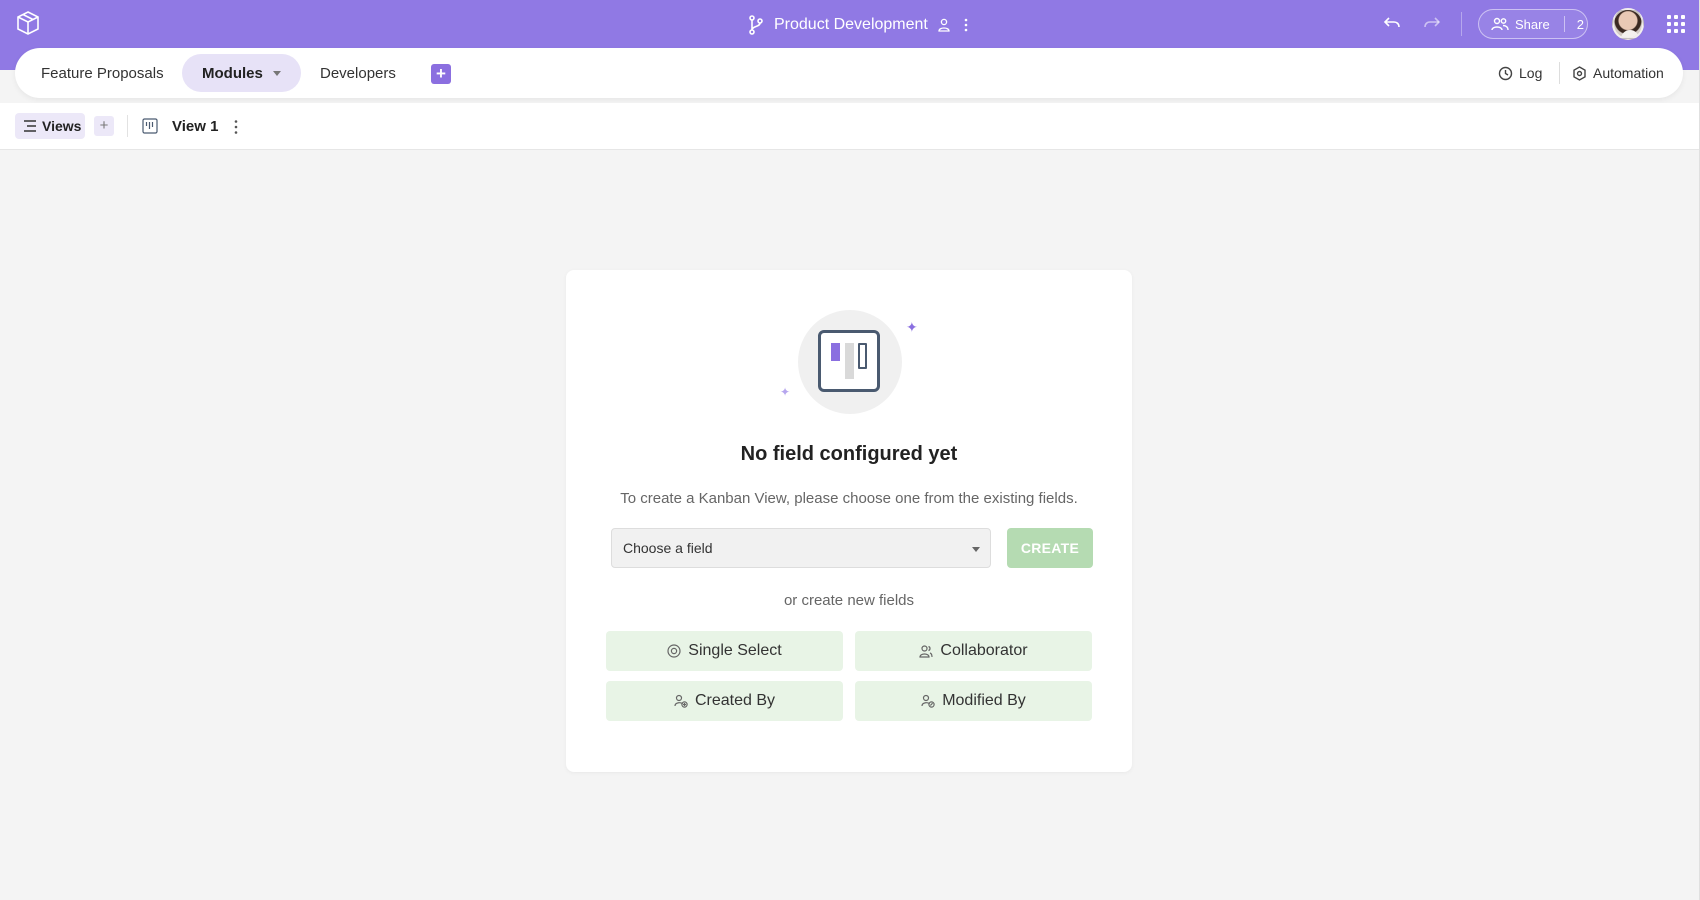 The image size is (1700, 900). I want to click on logo-icon, so click(28, 23).